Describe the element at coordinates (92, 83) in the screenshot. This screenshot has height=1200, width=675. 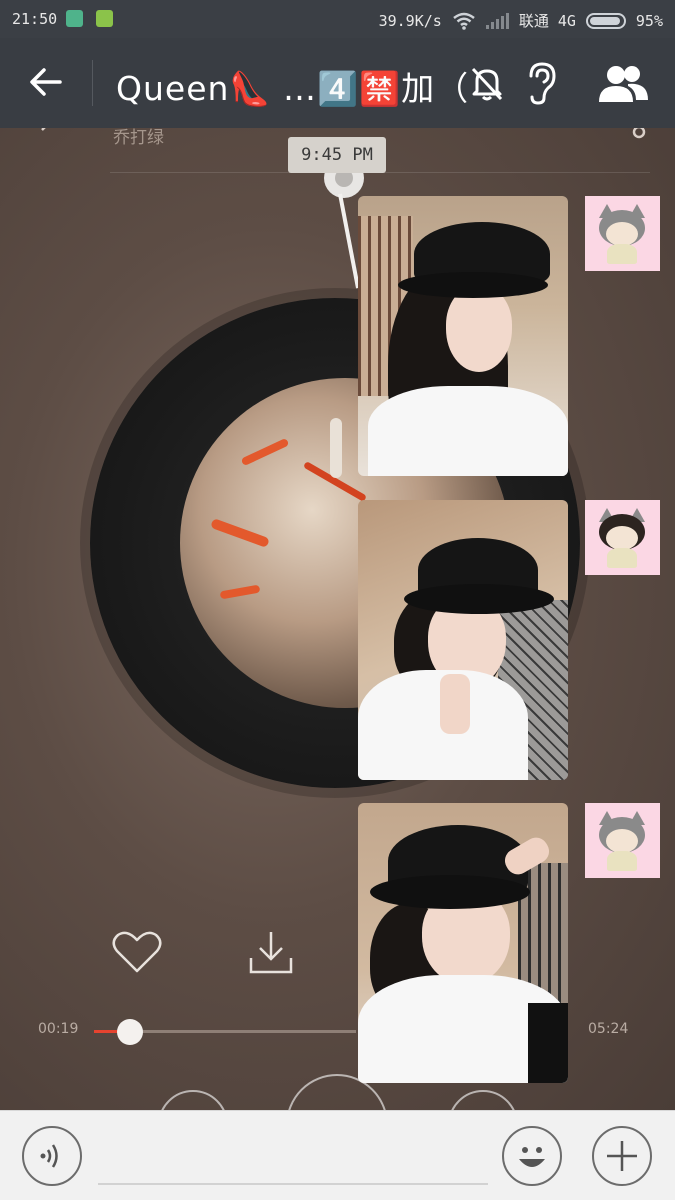
I see `header-divider` at that location.